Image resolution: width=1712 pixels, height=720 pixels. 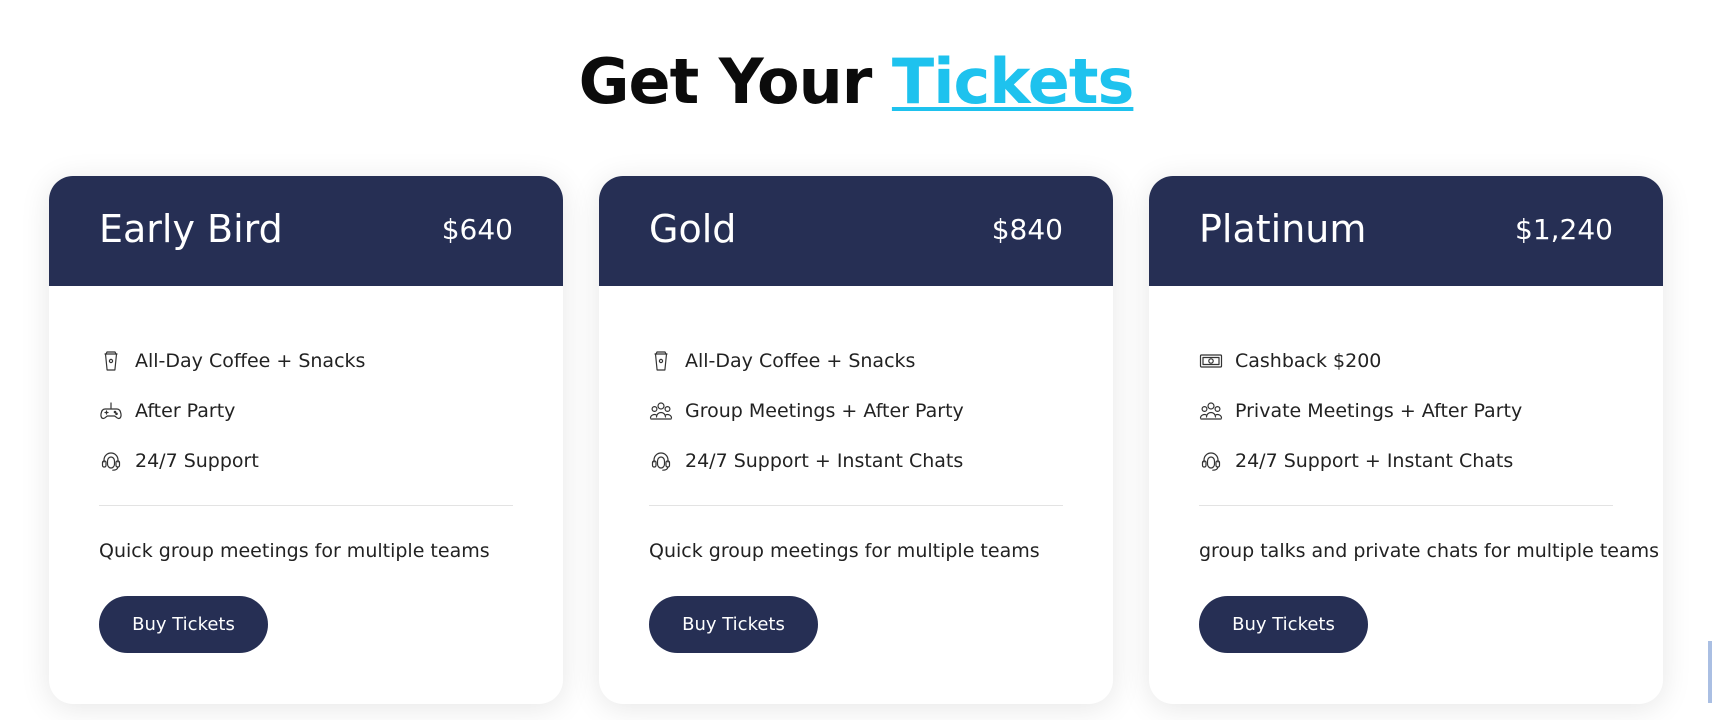 I want to click on feature-item: Group Meetings + After Party, so click(x=856, y=411).